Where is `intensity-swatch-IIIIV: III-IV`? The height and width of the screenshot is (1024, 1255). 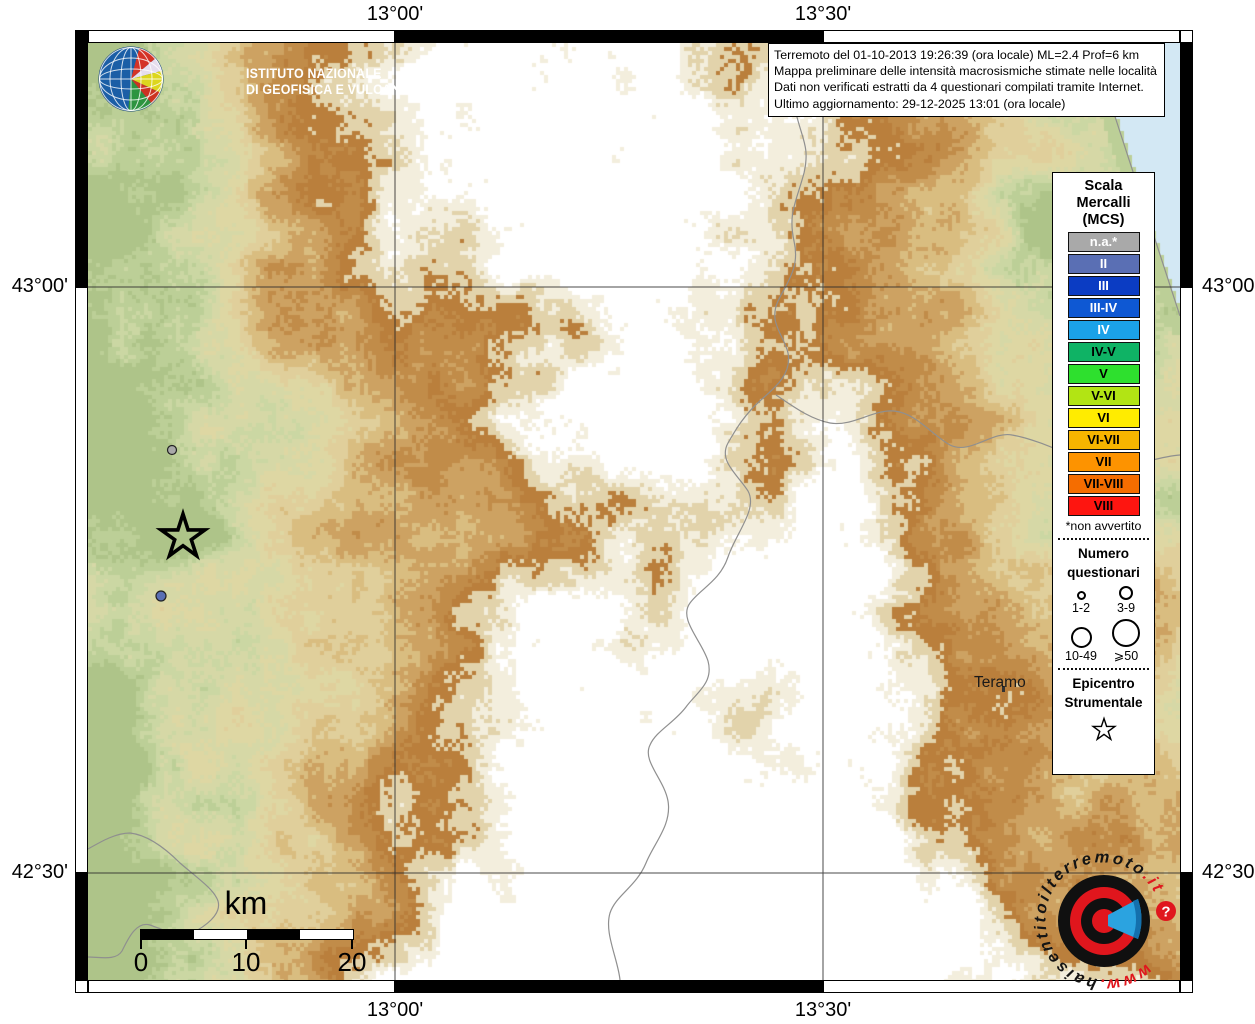 intensity-swatch-IIIIV: III-IV is located at coordinates (1103, 308).